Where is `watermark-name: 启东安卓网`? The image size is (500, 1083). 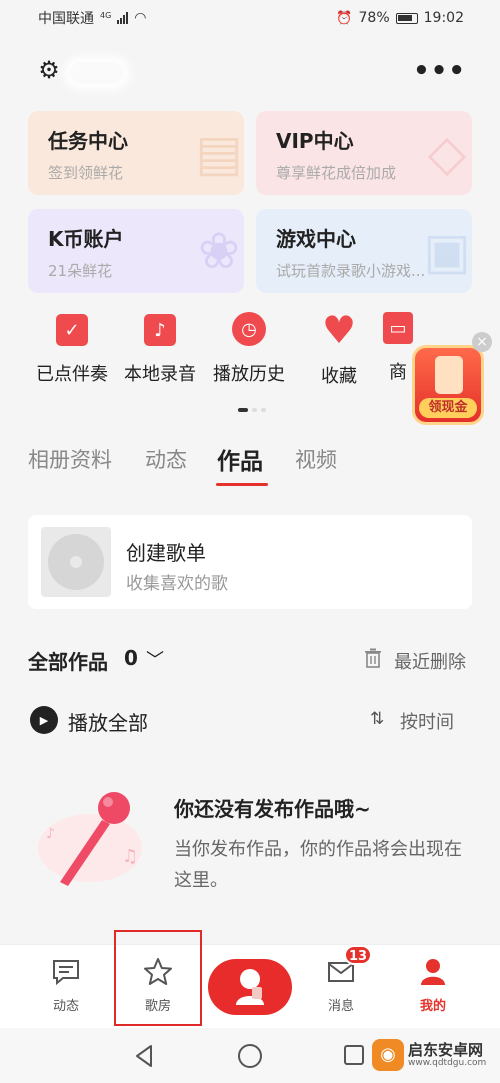
watermark-name: 启东安卓网 is located at coordinates (446, 1050).